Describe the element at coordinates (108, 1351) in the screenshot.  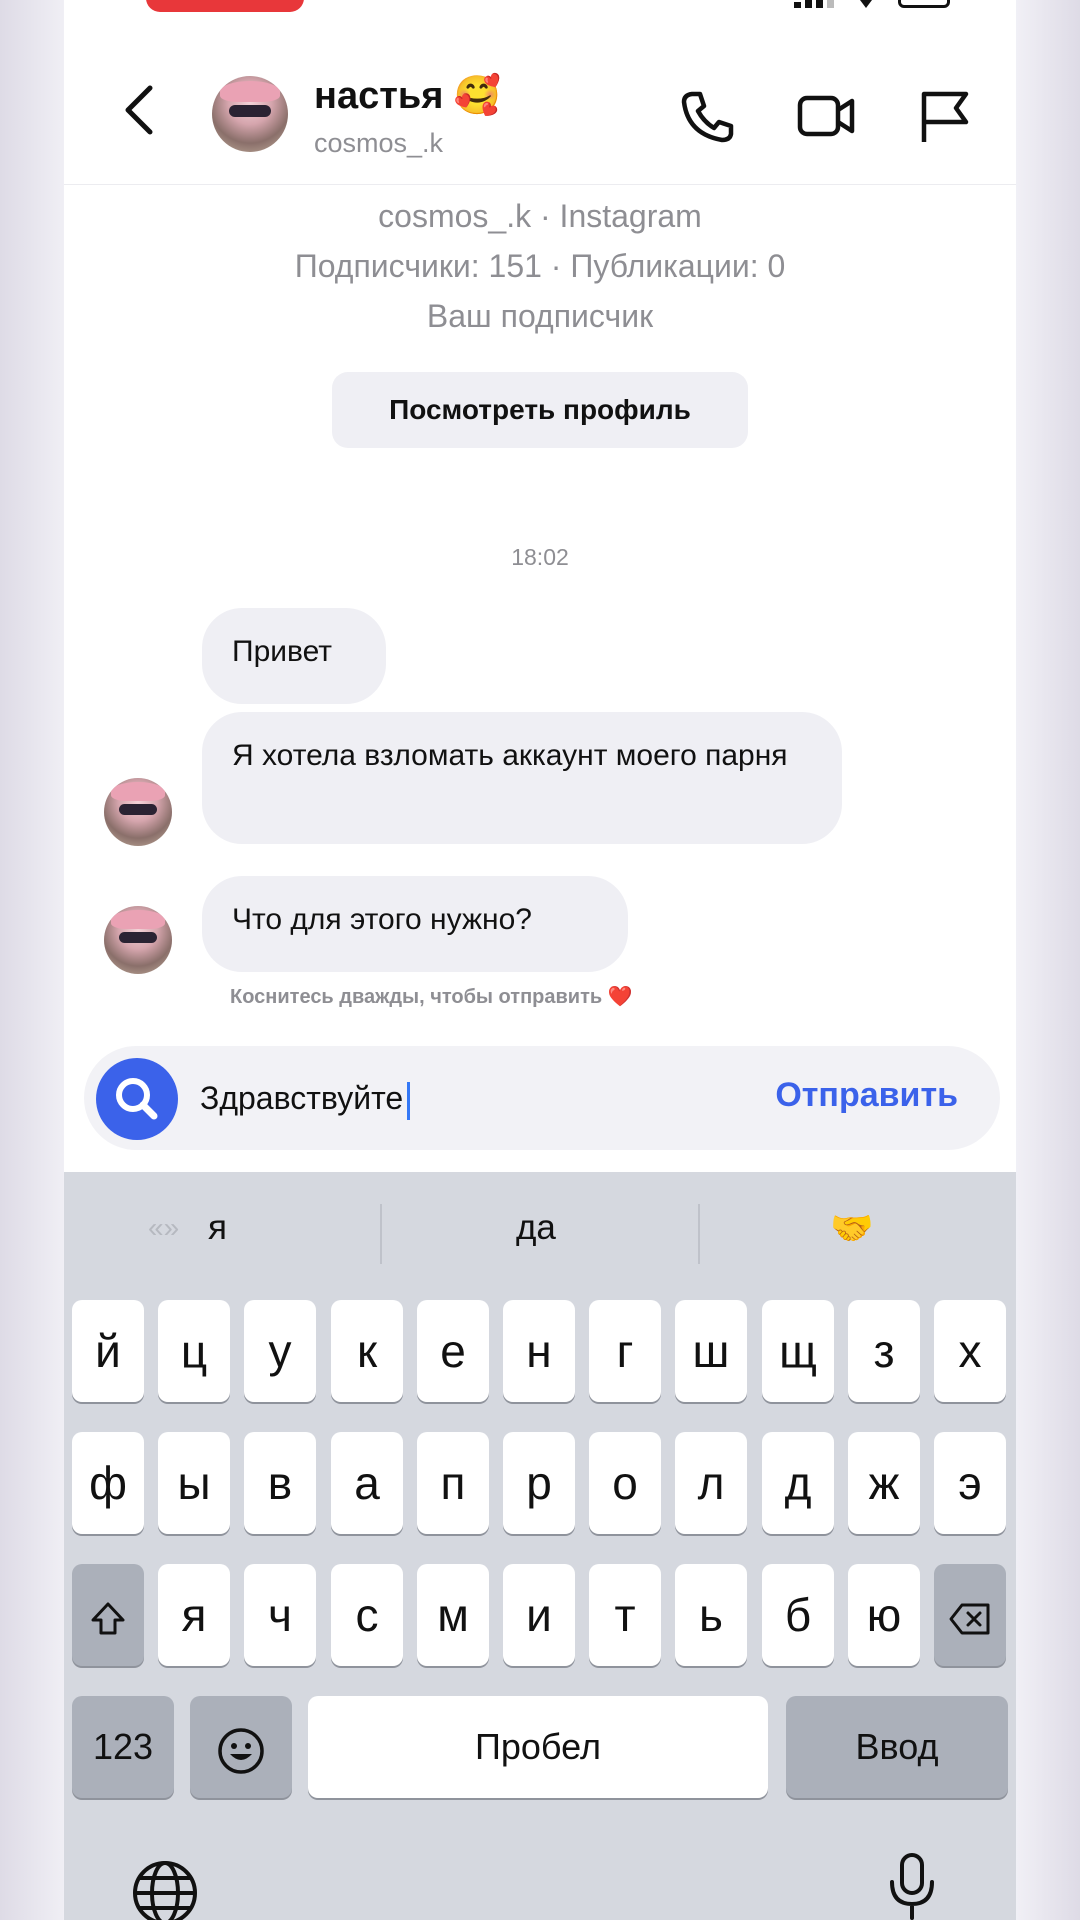
I see `key: й` at that location.